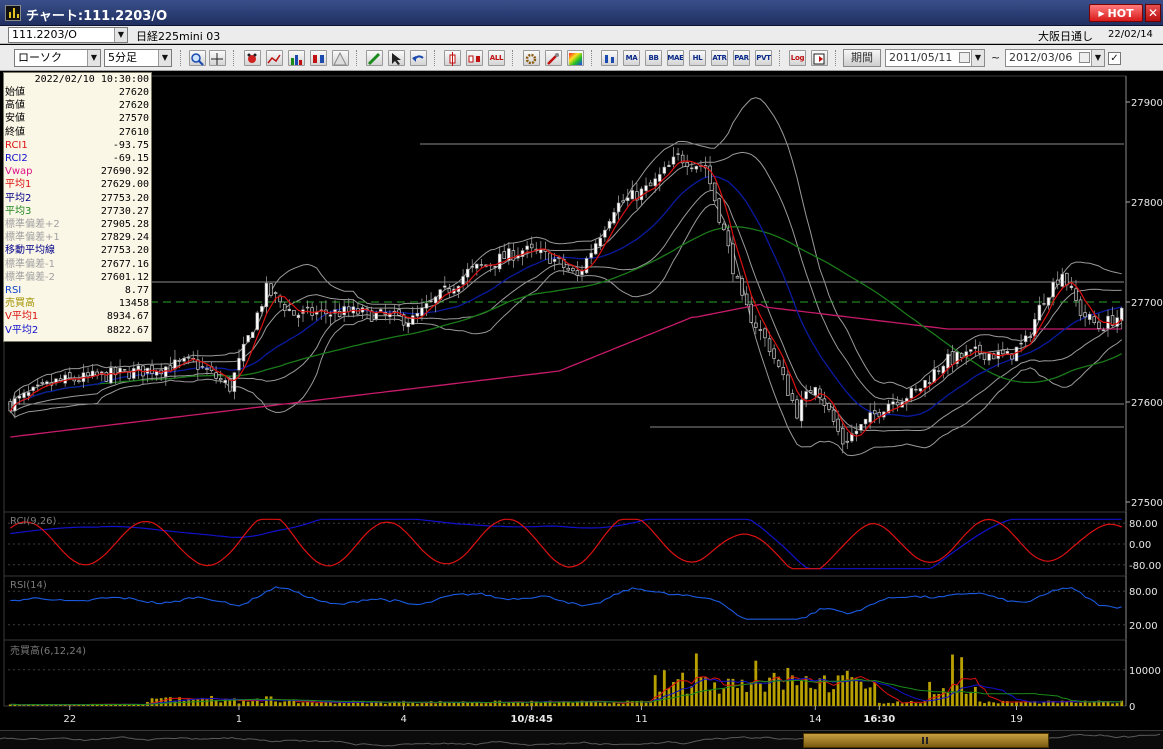 Image resolution: width=1163 pixels, height=749 pixels. Describe the element at coordinates (318, 58) in the screenshot. I see `compare-icon` at that location.